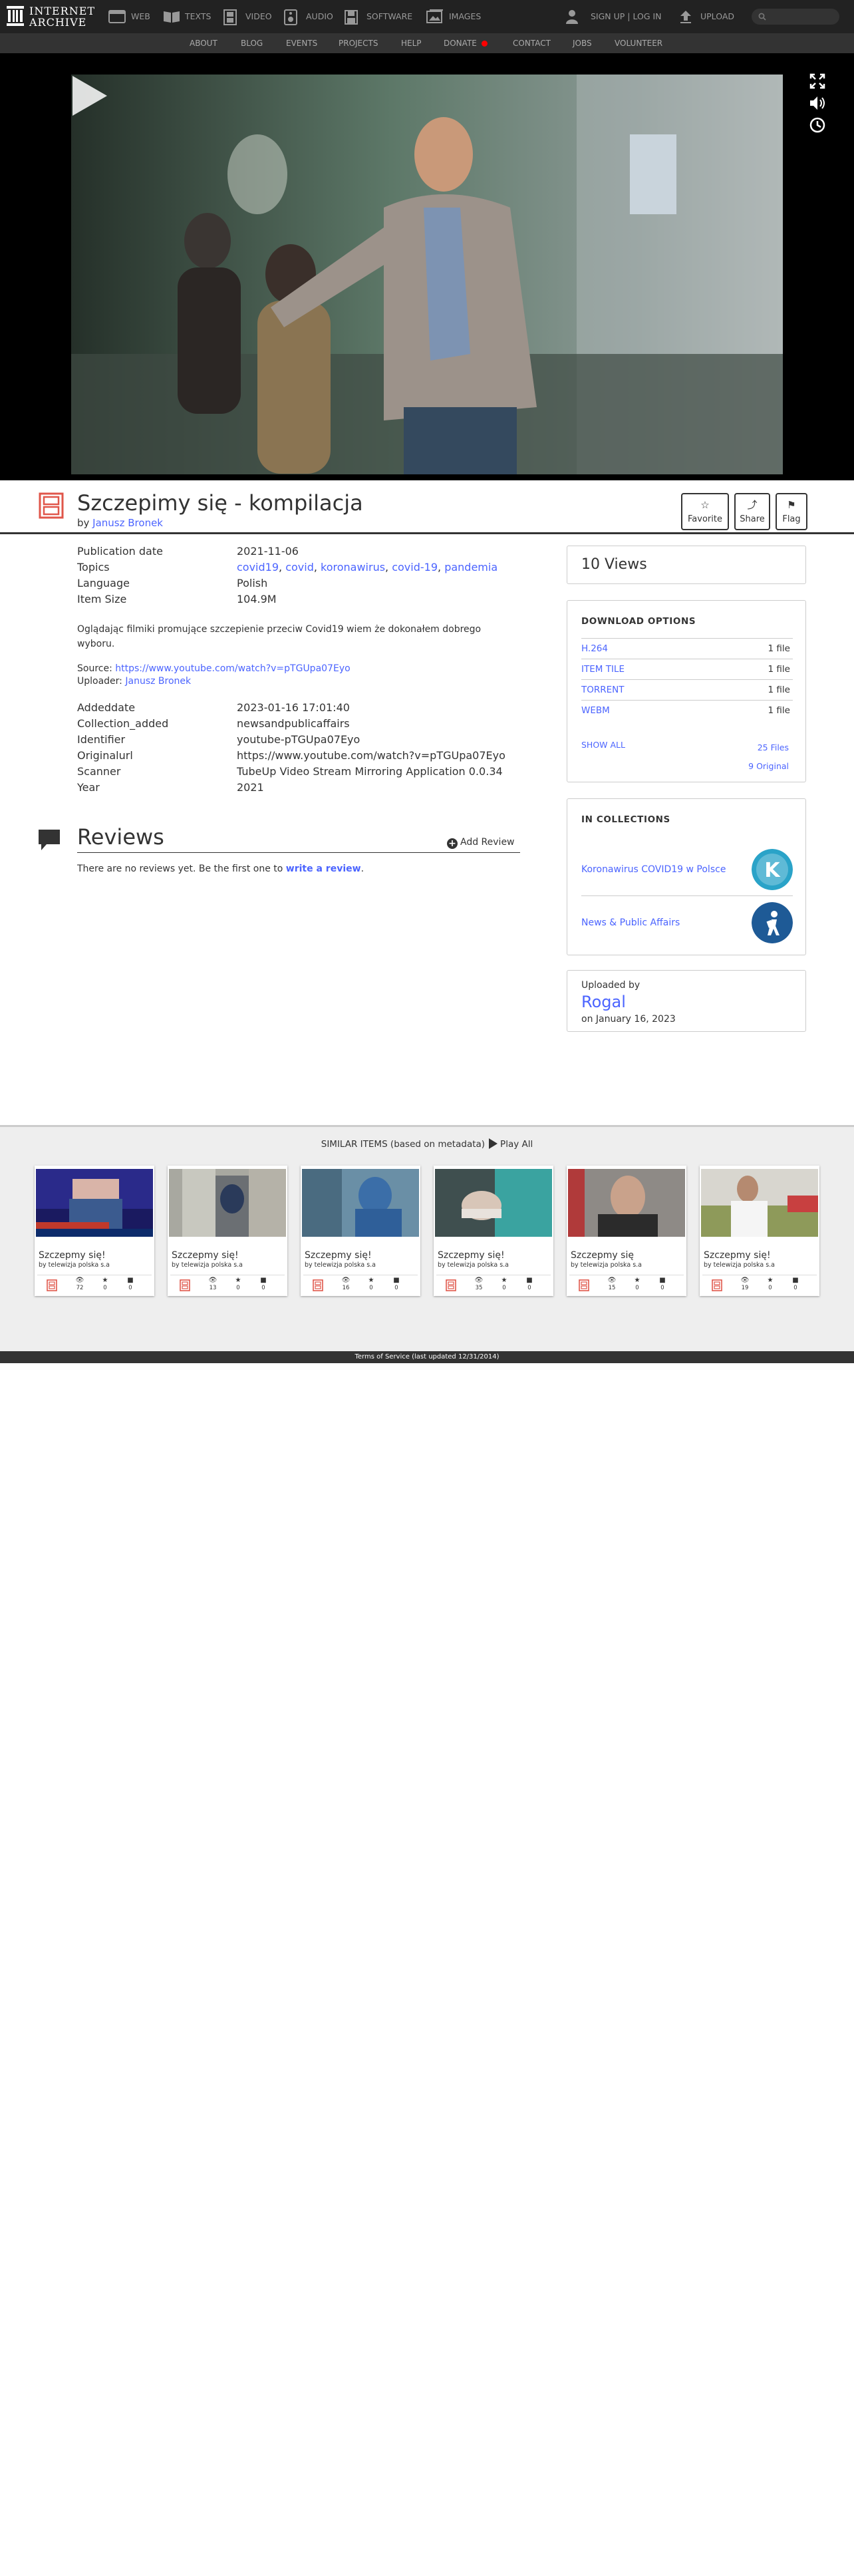  Describe the element at coordinates (626, 16) in the screenshot. I see `sign-up-login-label: SIGN UP | LOG IN` at that location.